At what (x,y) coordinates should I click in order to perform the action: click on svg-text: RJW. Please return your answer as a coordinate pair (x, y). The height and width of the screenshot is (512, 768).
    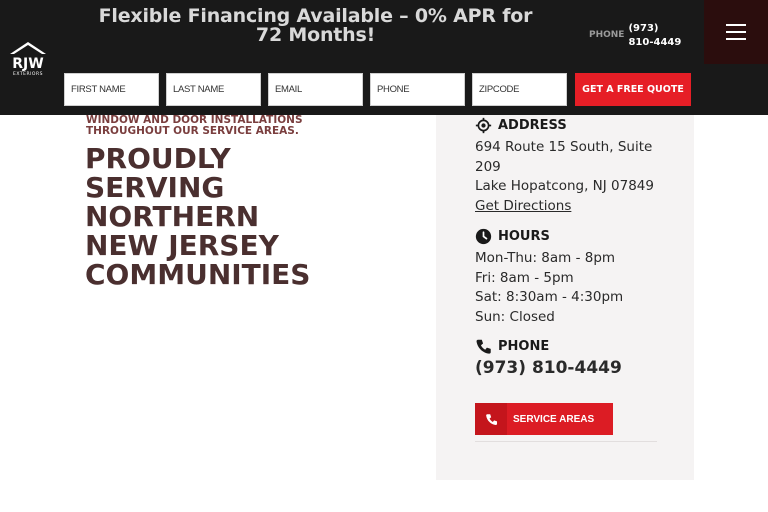
    Looking at the image, I should click on (27, 64).